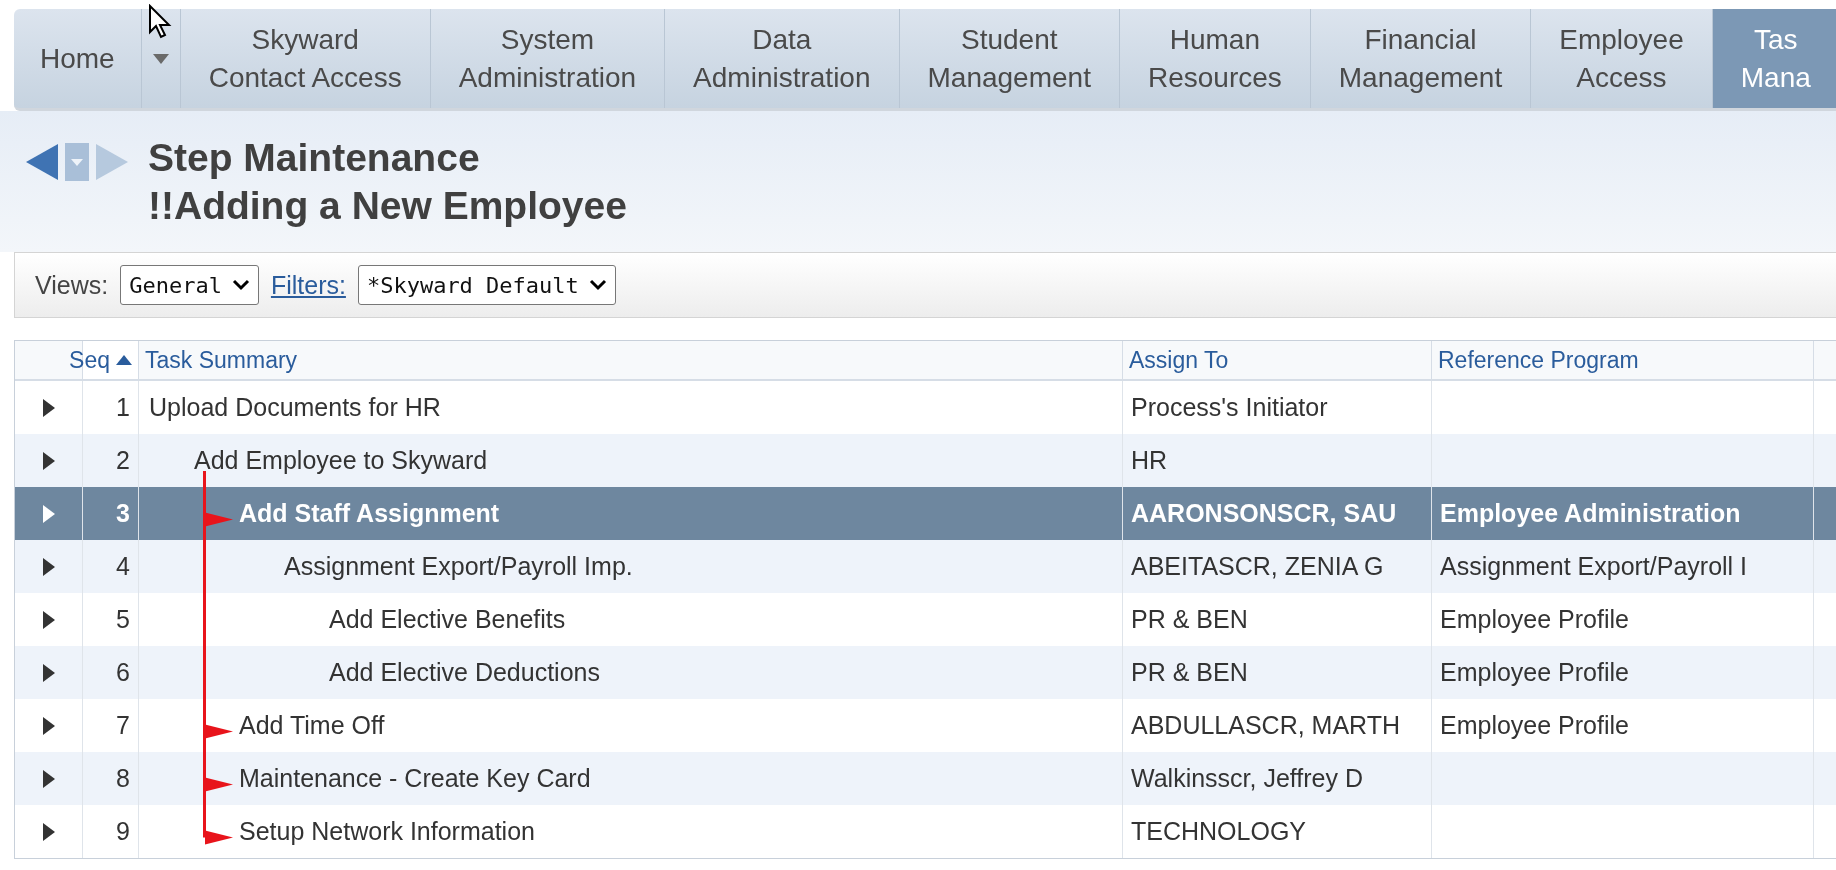 The width and height of the screenshot is (1836, 870). What do you see at coordinates (314, 157) in the screenshot?
I see `page-title: Step Maintenance` at bounding box center [314, 157].